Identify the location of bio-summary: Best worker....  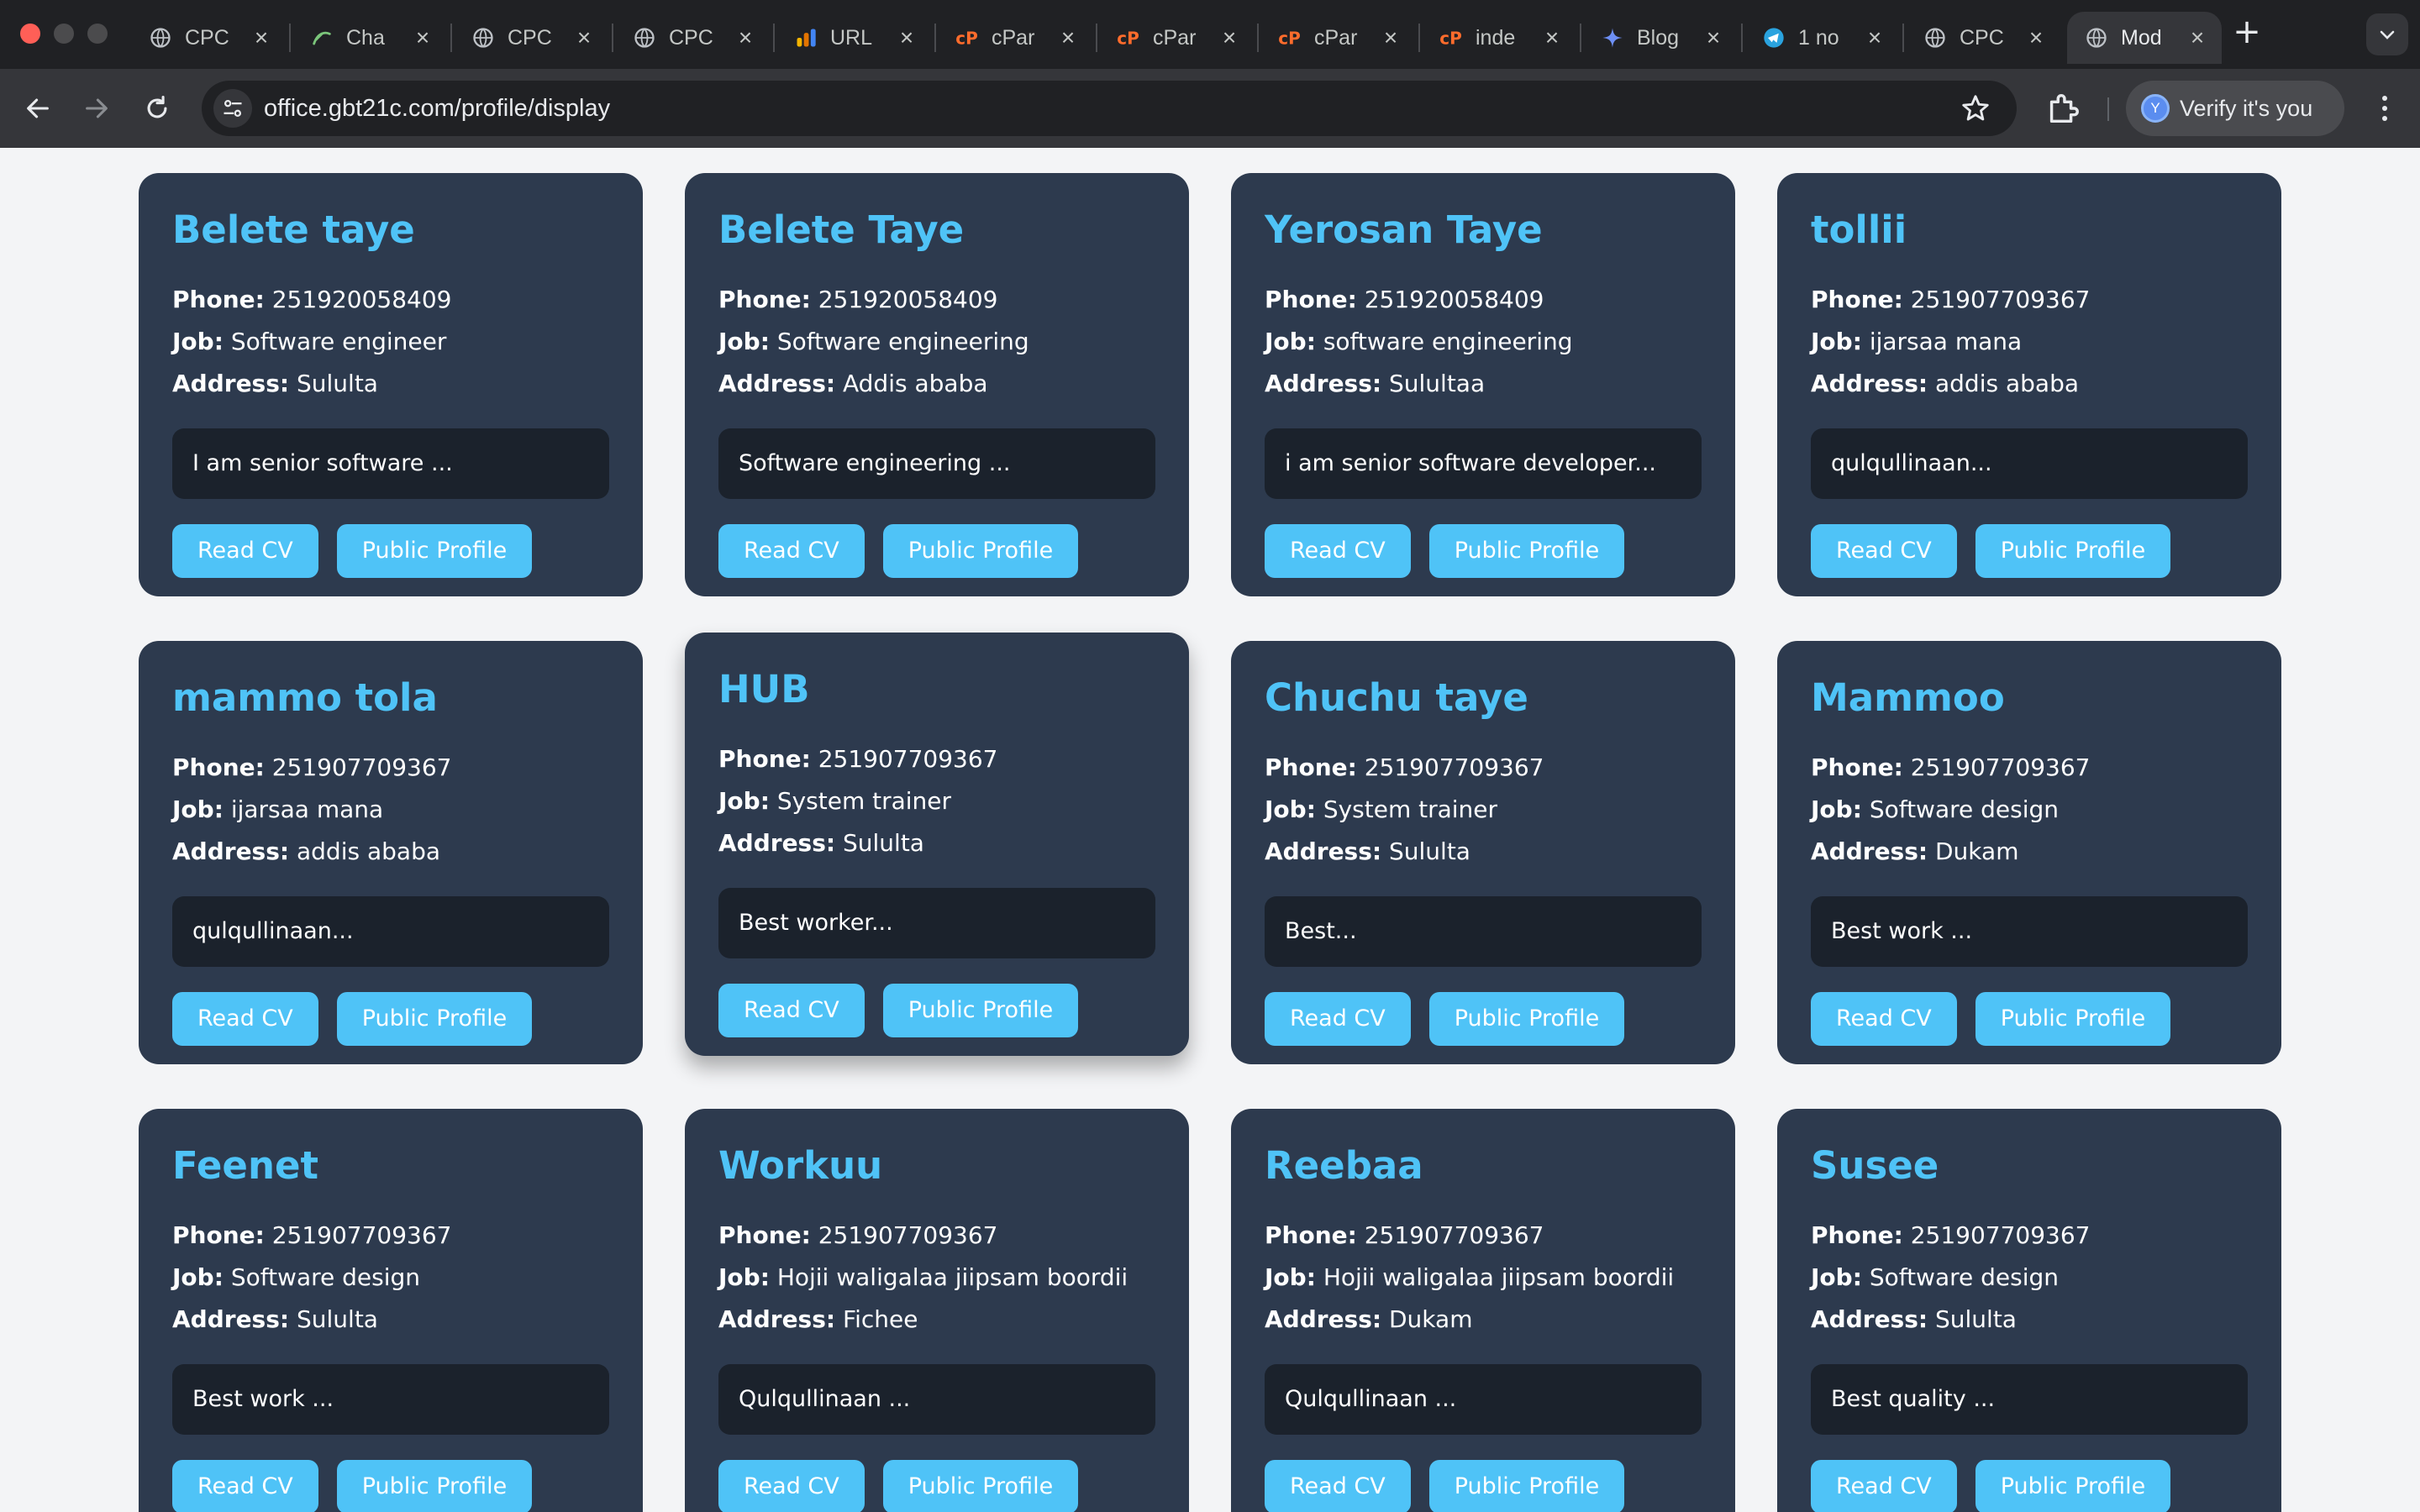
(936, 923).